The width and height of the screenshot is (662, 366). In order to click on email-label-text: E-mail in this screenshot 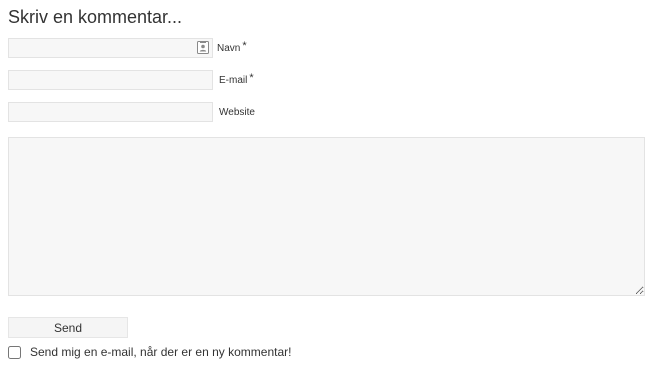, I will do `click(233, 80)`.